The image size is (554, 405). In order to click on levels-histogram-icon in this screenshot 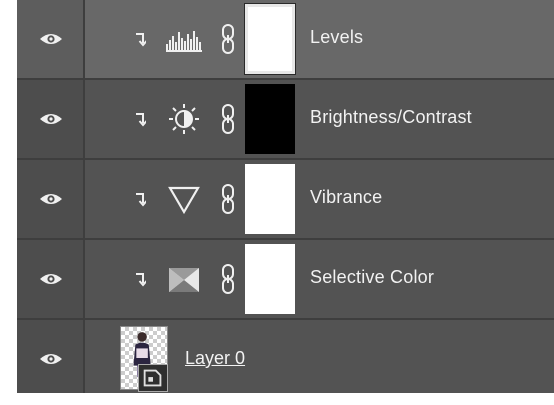, I will do `click(184, 39)`.